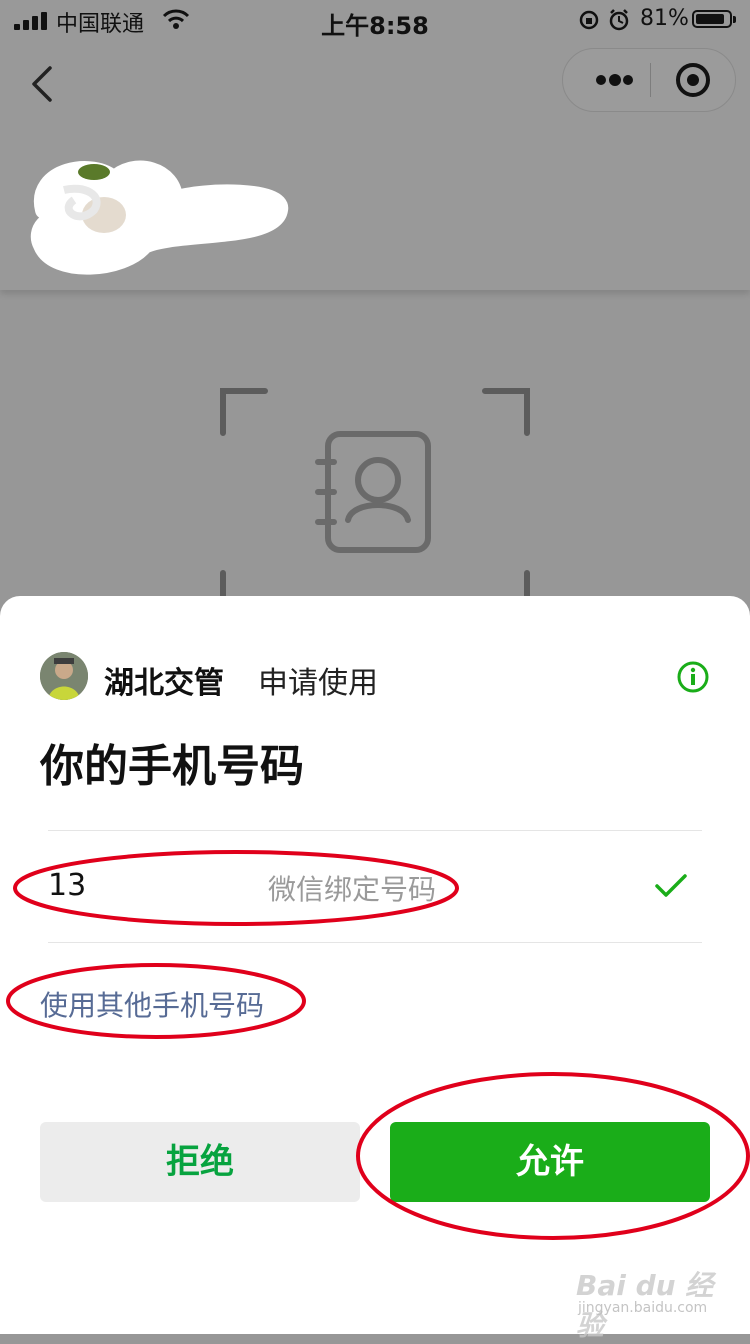 Image resolution: width=750 pixels, height=1344 pixels. What do you see at coordinates (159, 217) in the screenshot?
I see `redacted-logo` at bounding box center [159, 217].